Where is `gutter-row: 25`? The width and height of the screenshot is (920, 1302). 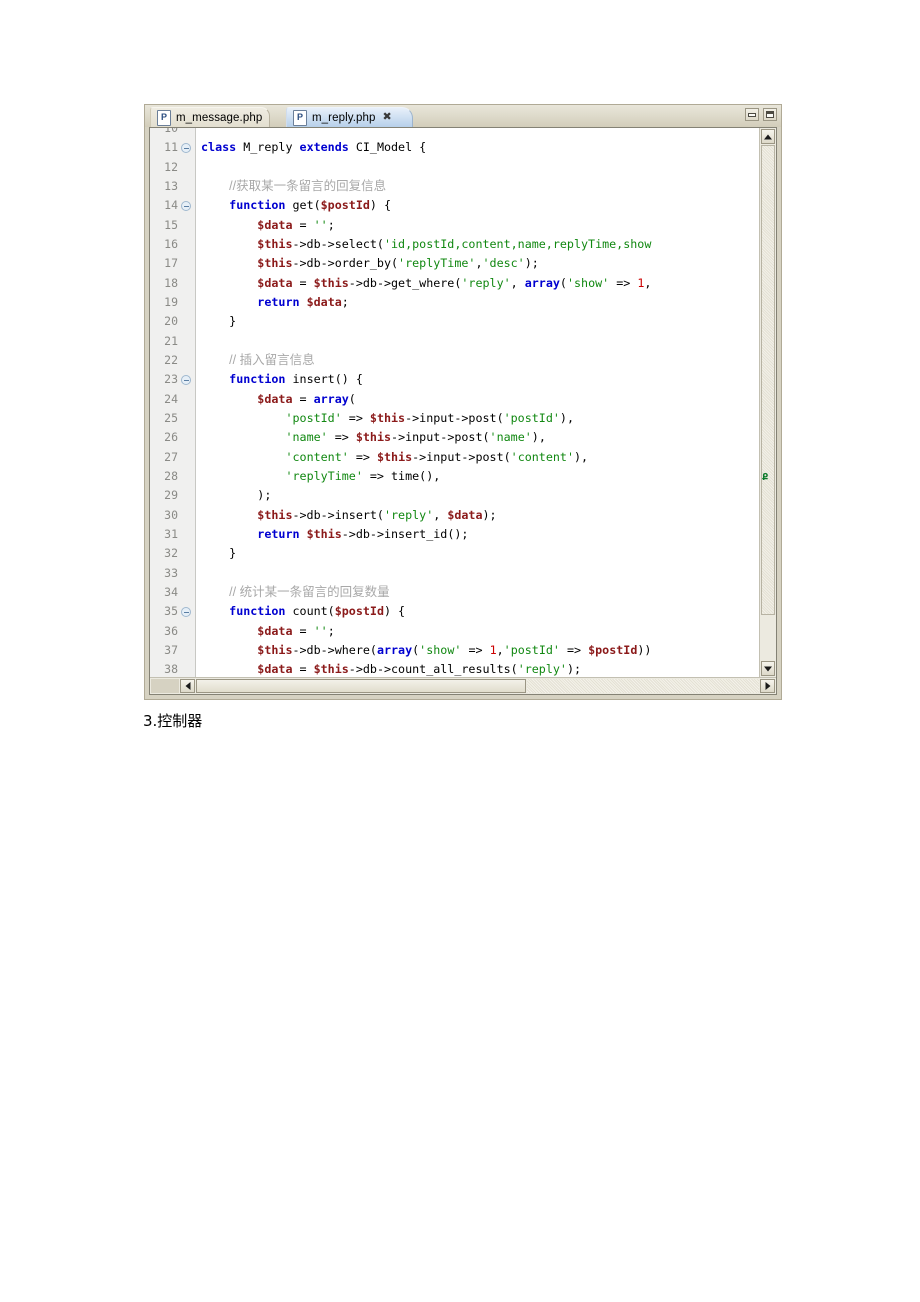 gutter-row: 25 is located at coordinates (172, 418).